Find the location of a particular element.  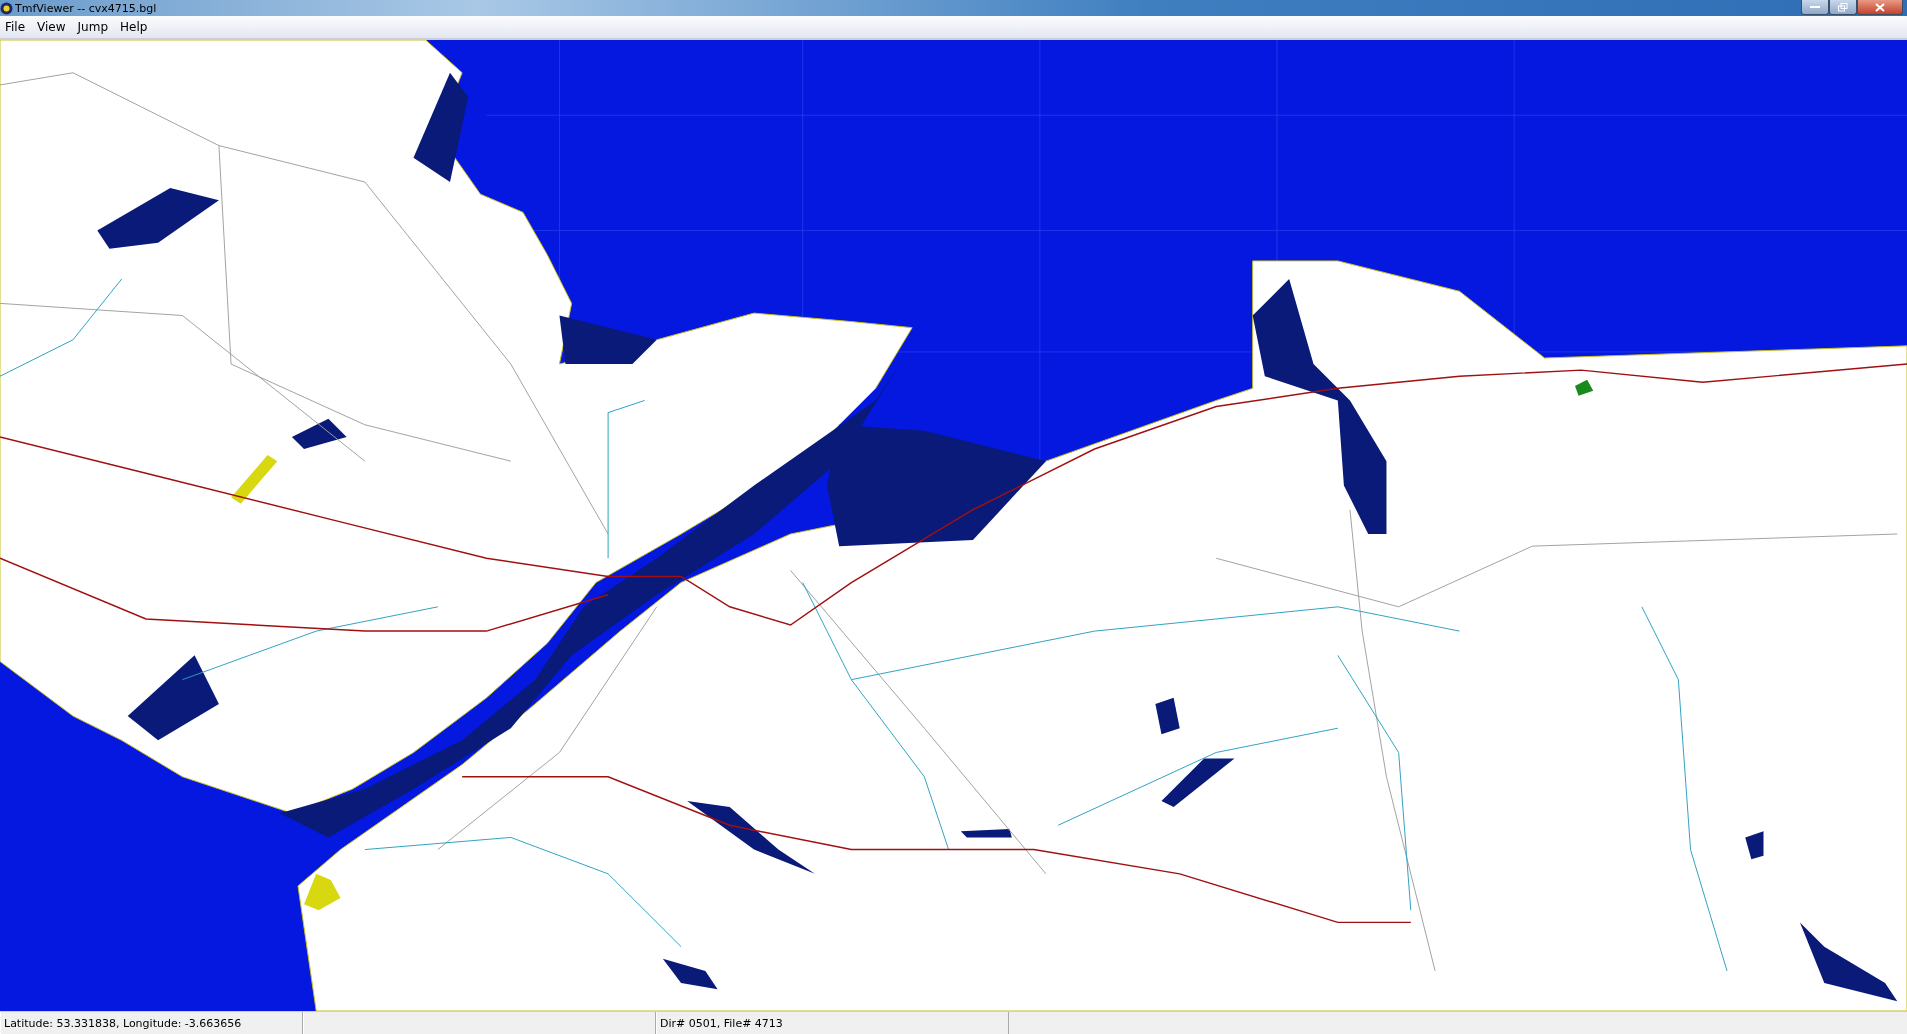

close-button is located at coordinates (1880, 7).